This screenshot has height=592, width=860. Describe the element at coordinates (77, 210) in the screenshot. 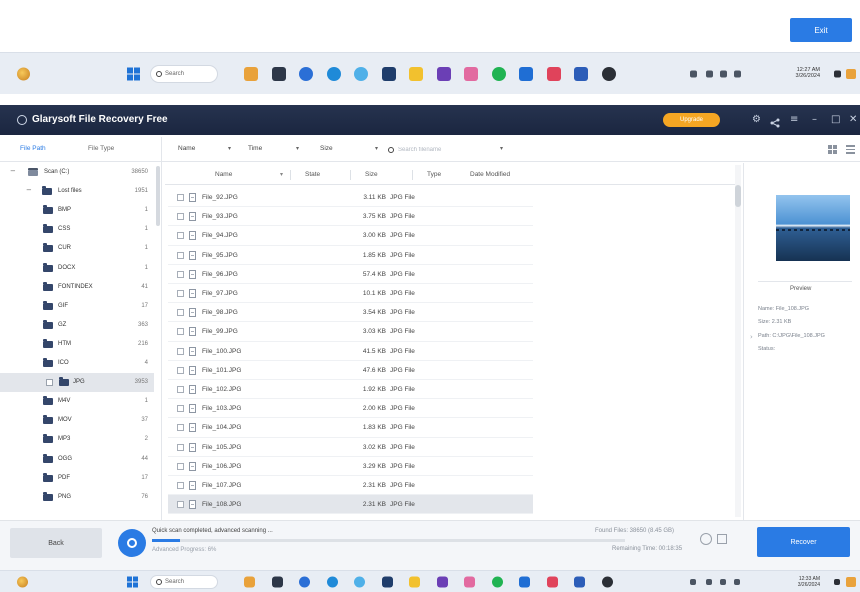

I see `tree-item: BMP 1` at that location.